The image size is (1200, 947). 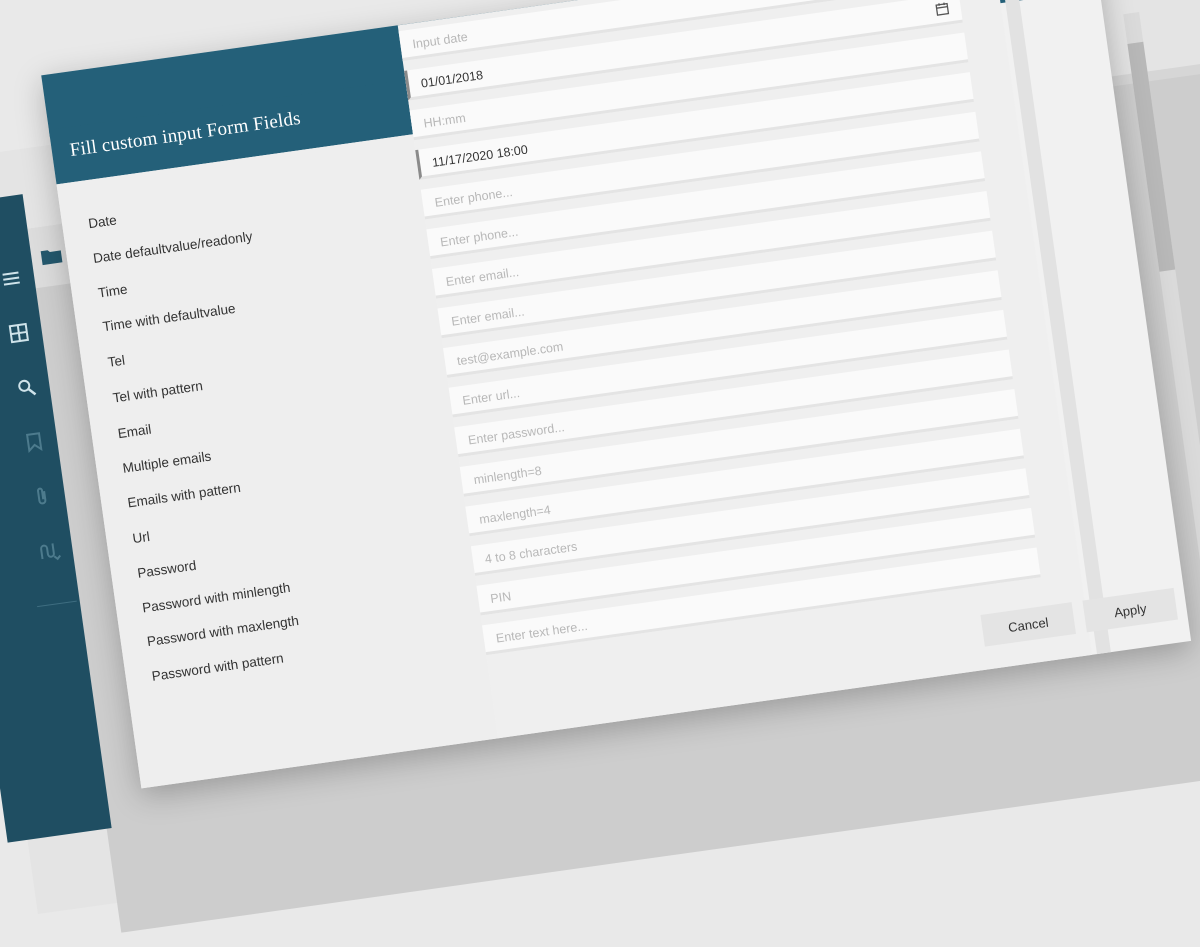 What do you see at coordinates (22, 333) in the screenshot?
I see `grid-icon` at bounding box center [22, 333].